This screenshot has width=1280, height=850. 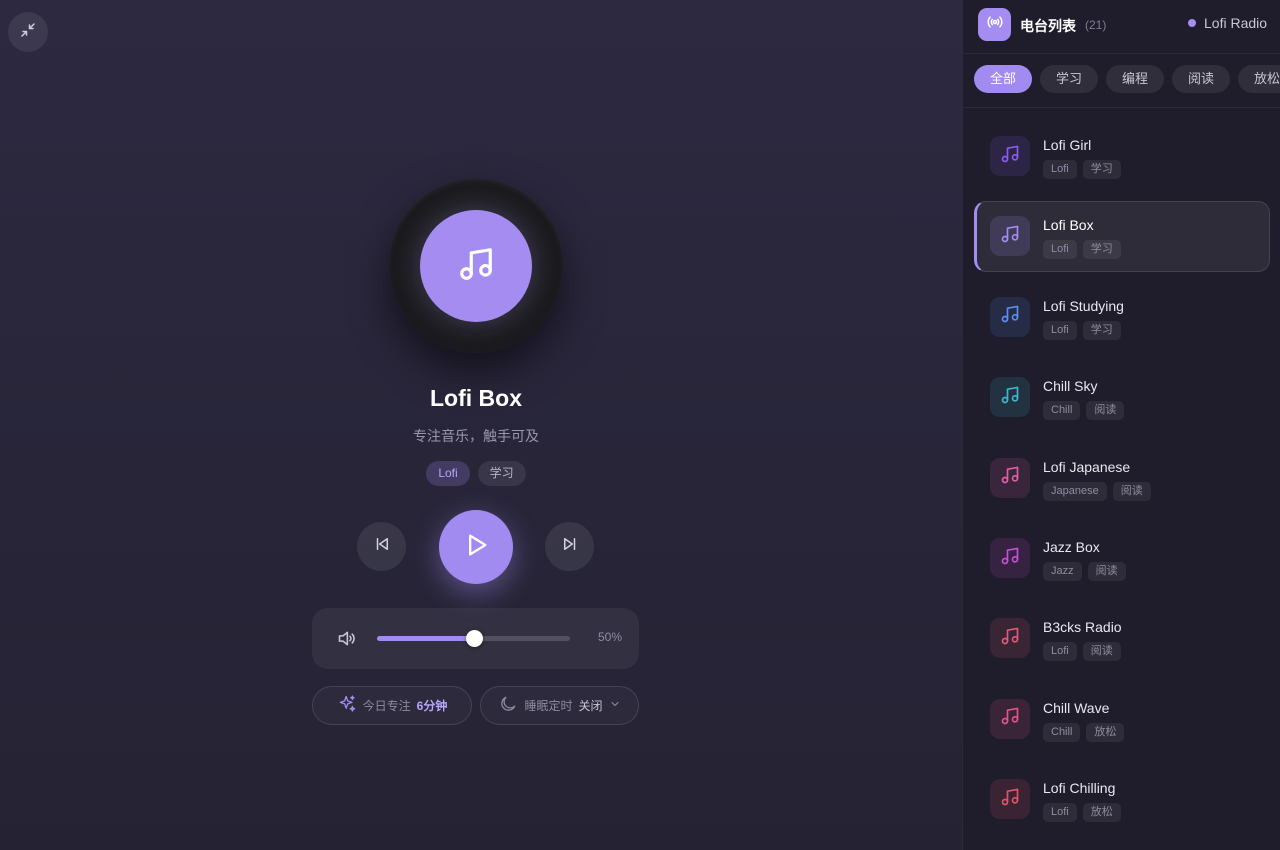 I want to click on brand-name: Lofi Radio, so click(x=1236, y=23).